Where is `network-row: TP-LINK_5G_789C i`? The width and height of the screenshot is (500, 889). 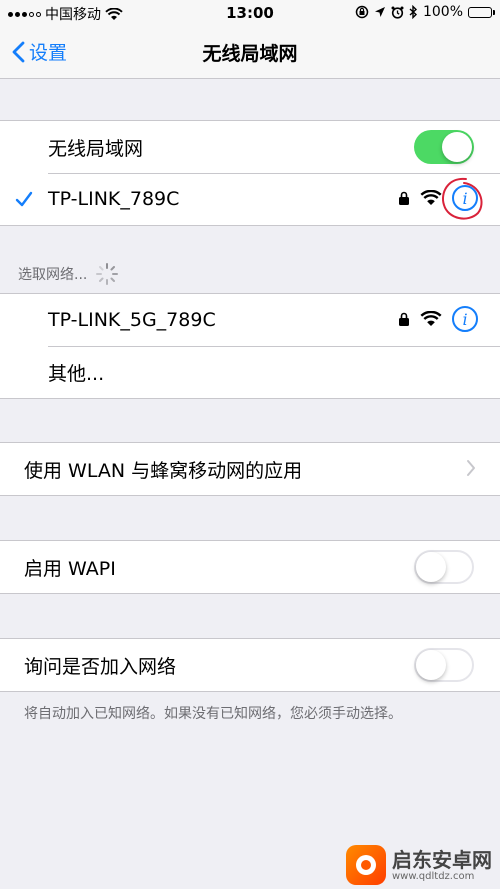
network-row: TP-LINK_5G_789C i is located at coordinates (250, 320).